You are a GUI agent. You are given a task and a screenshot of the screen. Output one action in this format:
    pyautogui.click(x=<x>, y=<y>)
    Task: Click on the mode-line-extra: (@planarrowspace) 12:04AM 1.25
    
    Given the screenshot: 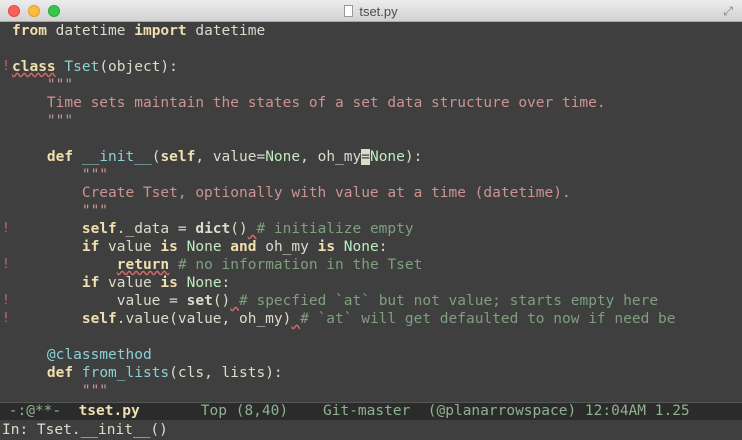 What is the action you would take?
    pyautogui.click(x=550, y=411)
    